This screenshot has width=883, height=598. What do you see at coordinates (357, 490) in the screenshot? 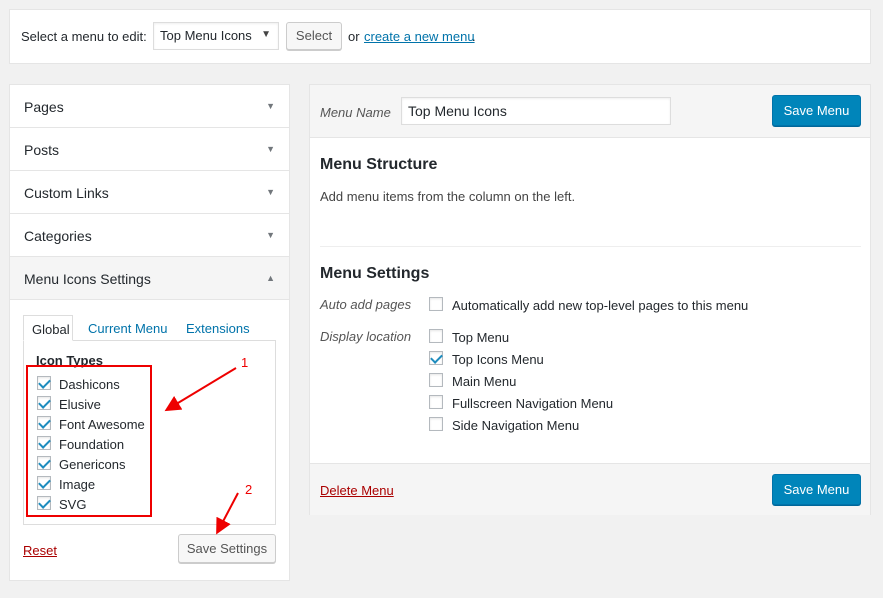
I see `delete-menu-link: Delete Menu` at bounding box center [357, 490].